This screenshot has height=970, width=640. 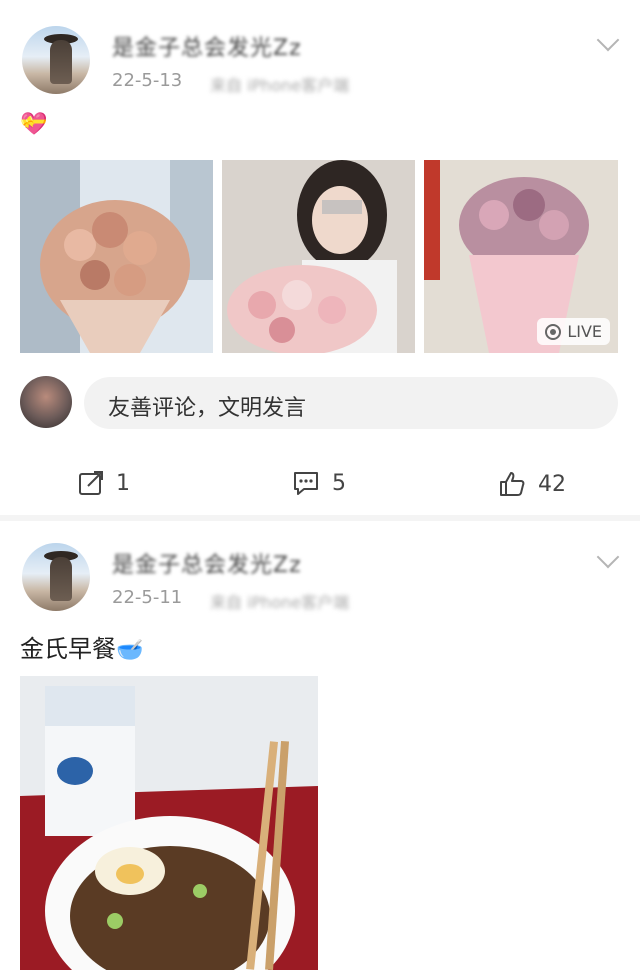 What do you see at coordinates (351, 403) in the screenshot?
I see `comment-input: 友善评论，文明发言` at bounding box center [351, 403].